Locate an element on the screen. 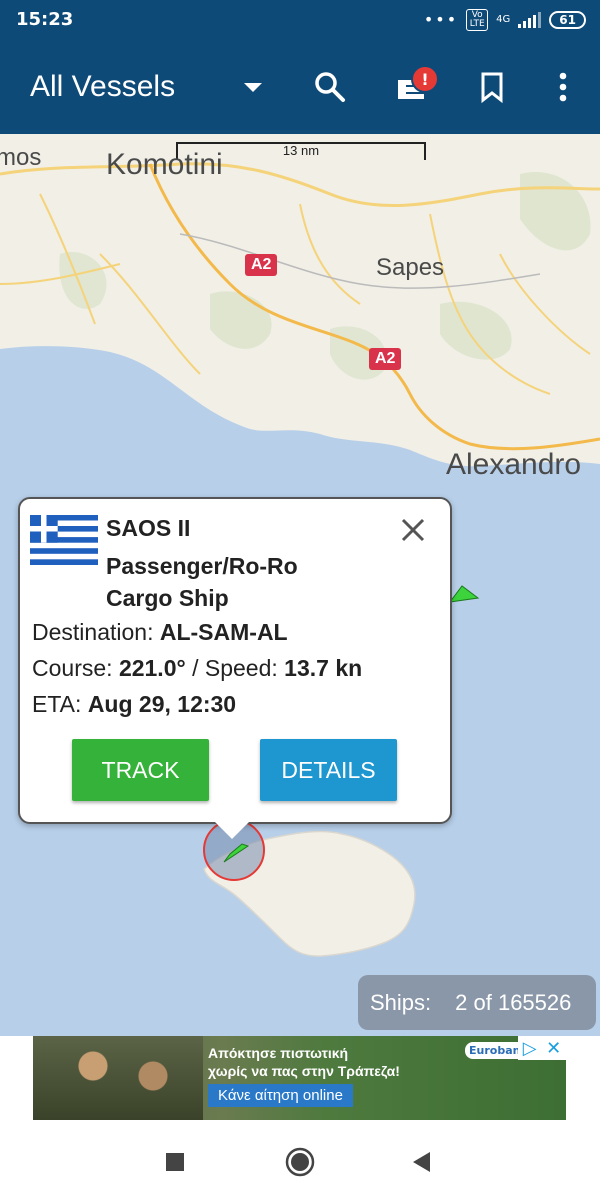  ships-counter: Ships: 2 of 165526 is located at coordinates (477, 1002).